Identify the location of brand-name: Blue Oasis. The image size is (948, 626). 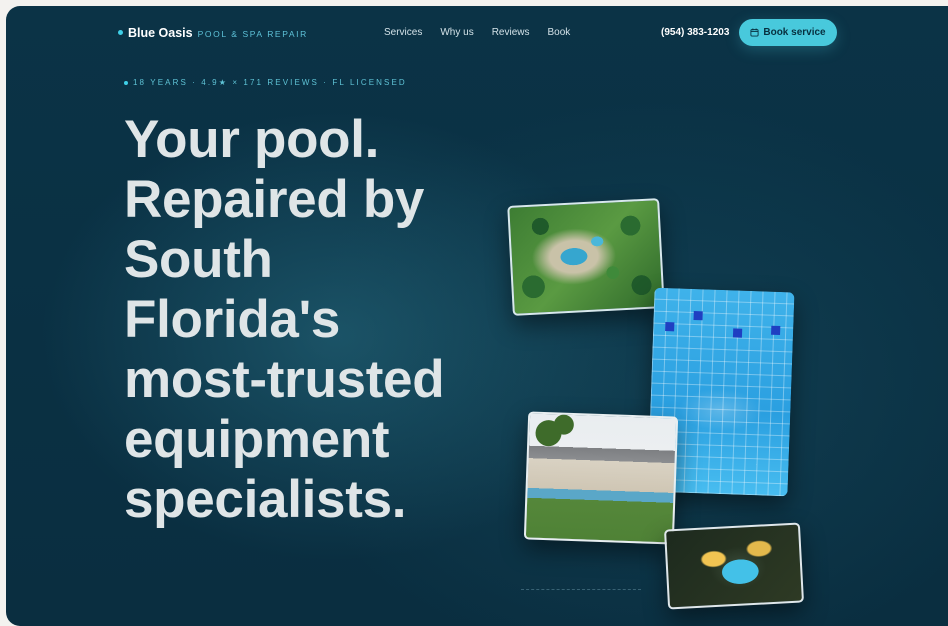
(160, 33).